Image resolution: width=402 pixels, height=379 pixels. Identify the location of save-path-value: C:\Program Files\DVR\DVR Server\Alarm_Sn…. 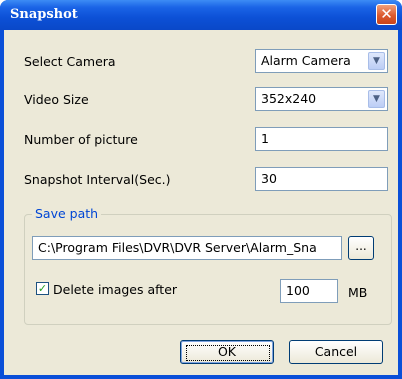
(177, 247).